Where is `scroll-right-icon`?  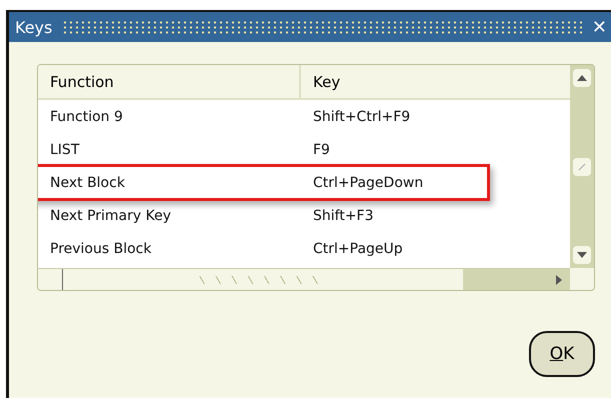
scroll-right-icon is located at coordinates (559, 280).